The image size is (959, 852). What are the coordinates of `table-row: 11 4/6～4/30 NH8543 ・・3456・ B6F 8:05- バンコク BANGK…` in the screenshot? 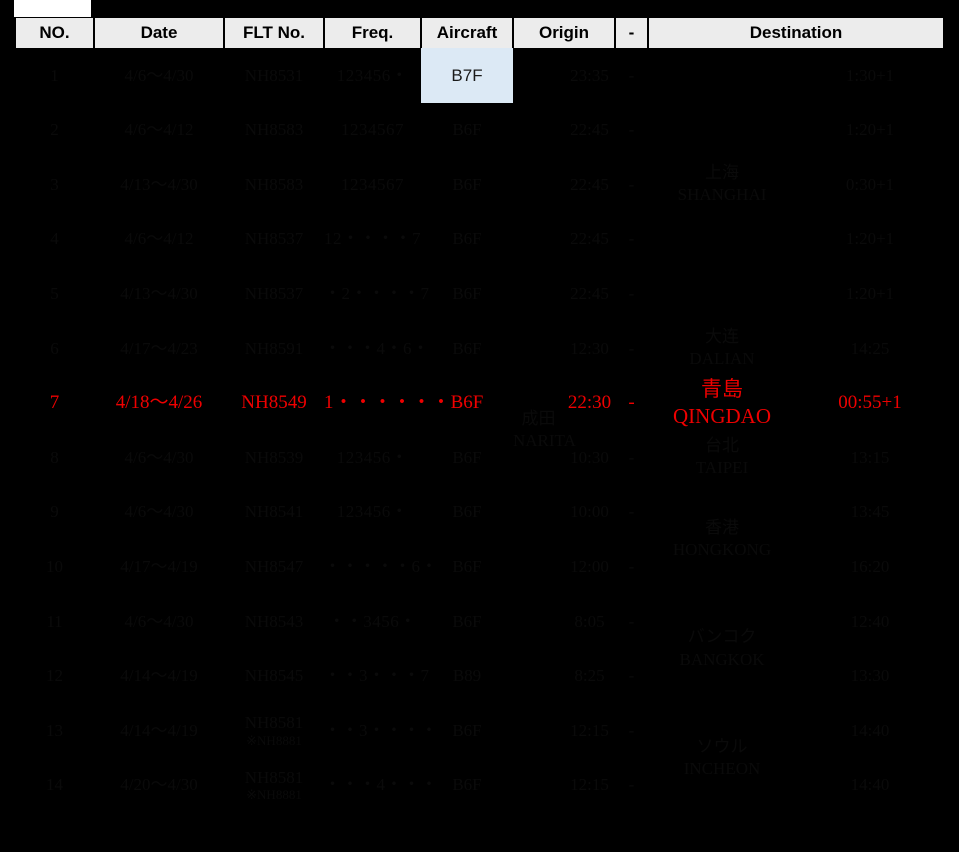 It's located at (479, 648).